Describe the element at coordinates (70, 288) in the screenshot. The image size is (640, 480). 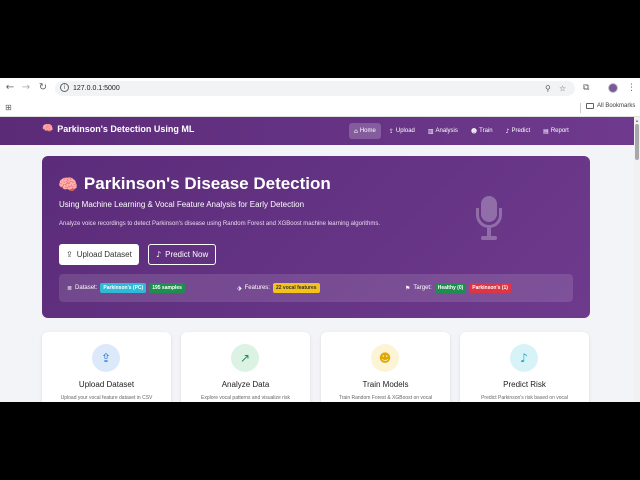
I see `database-icon: ≣` at that location.